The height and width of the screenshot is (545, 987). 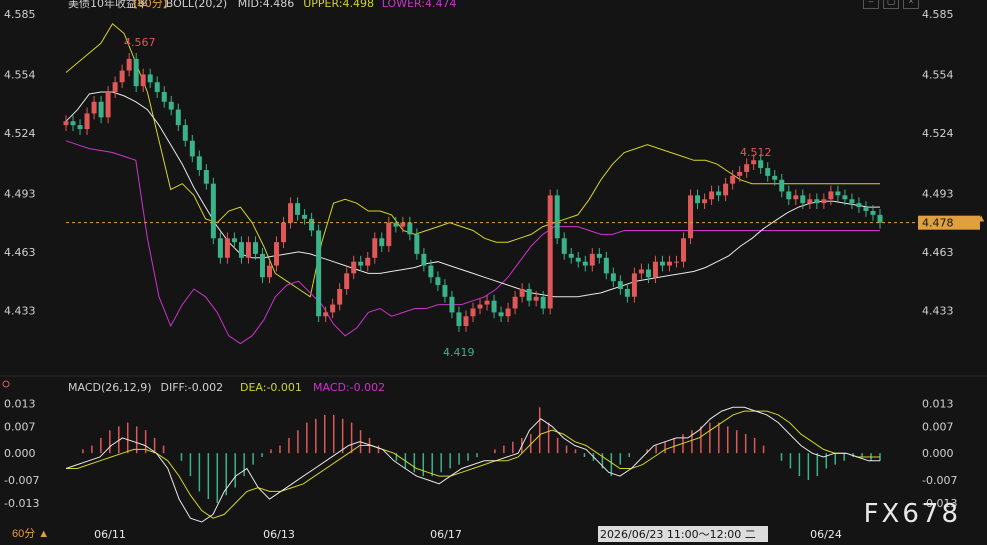 I want to click on interval-tab: 60分 ▲, so click(x=30, y=533).